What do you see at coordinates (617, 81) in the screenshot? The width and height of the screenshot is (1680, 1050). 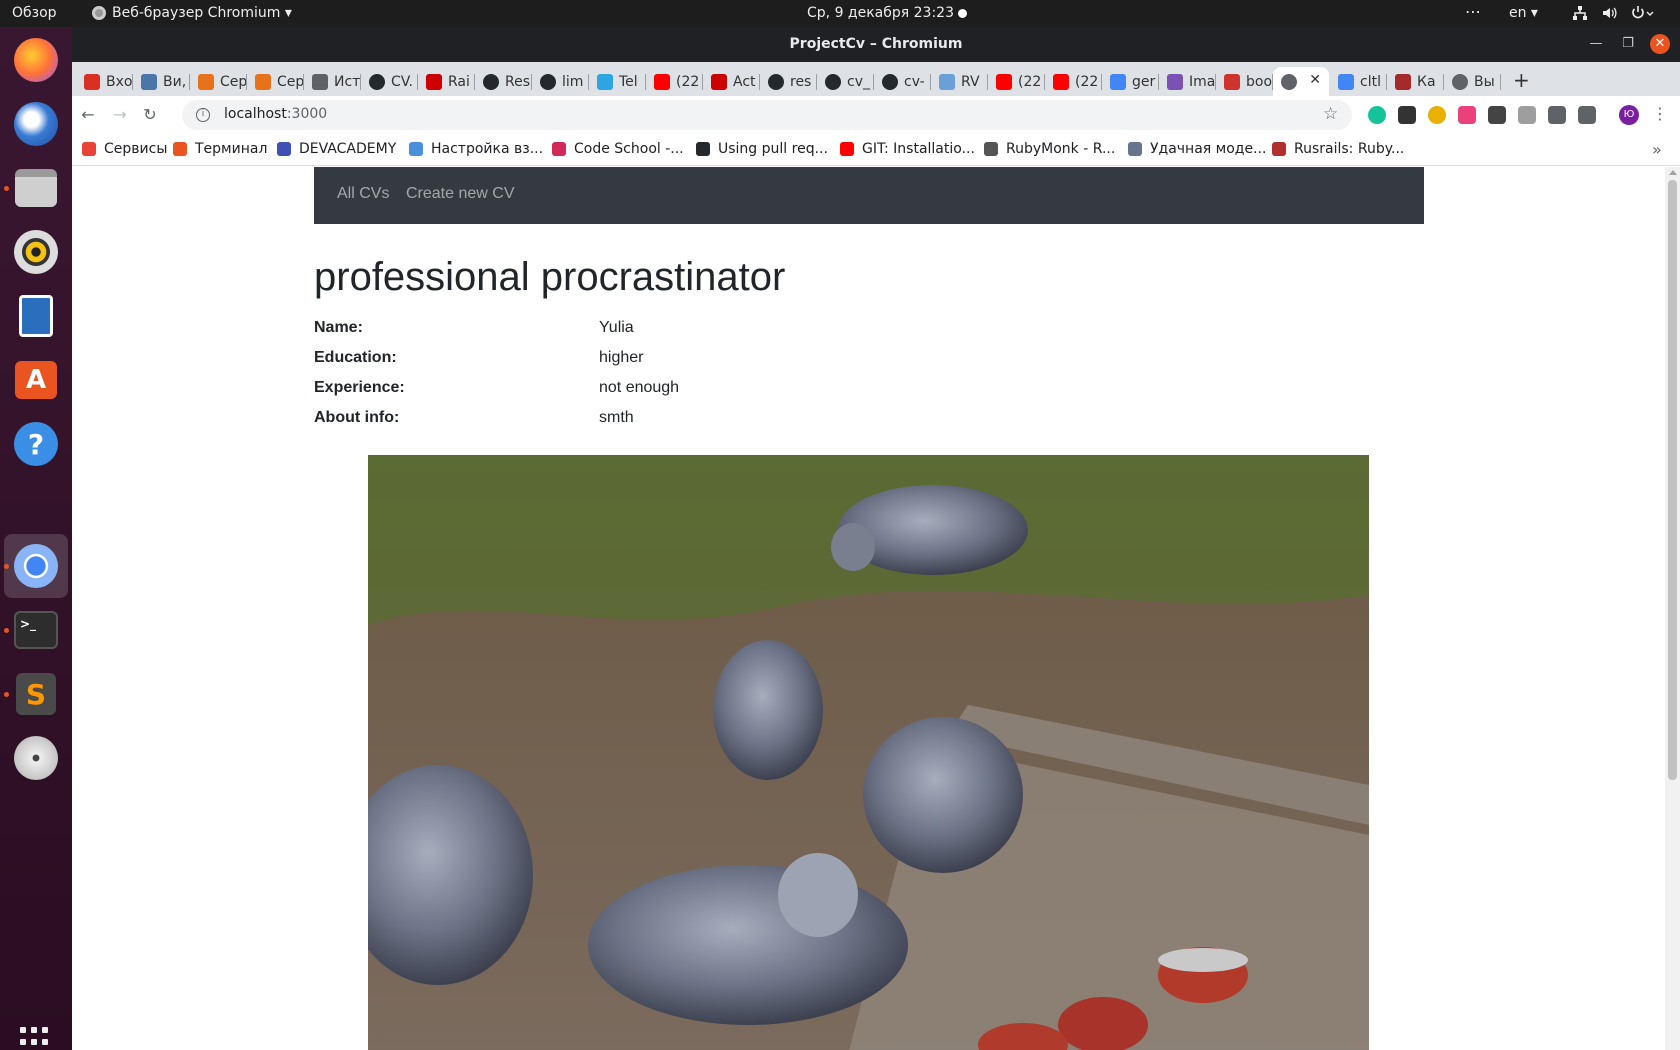 I see `tab: Tel` at bounding box center [617, 81].